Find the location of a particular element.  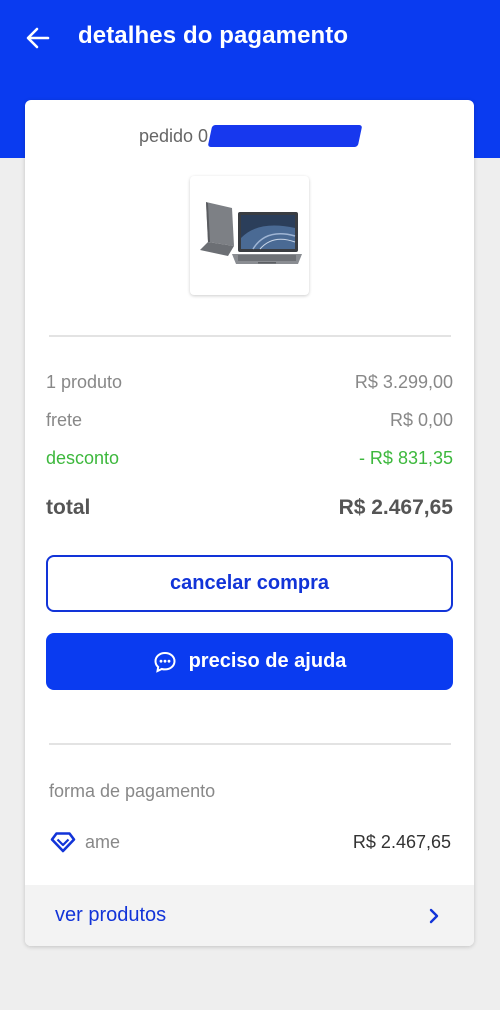

laptop-image is located at coordinates (250, 232).